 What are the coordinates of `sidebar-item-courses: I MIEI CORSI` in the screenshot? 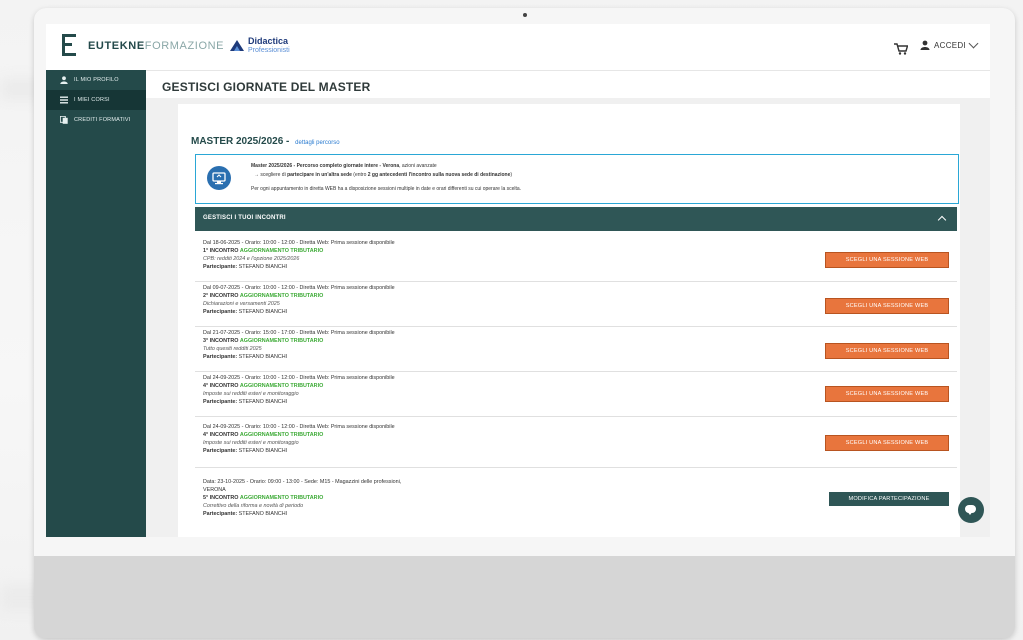 It's located at (96, 100).